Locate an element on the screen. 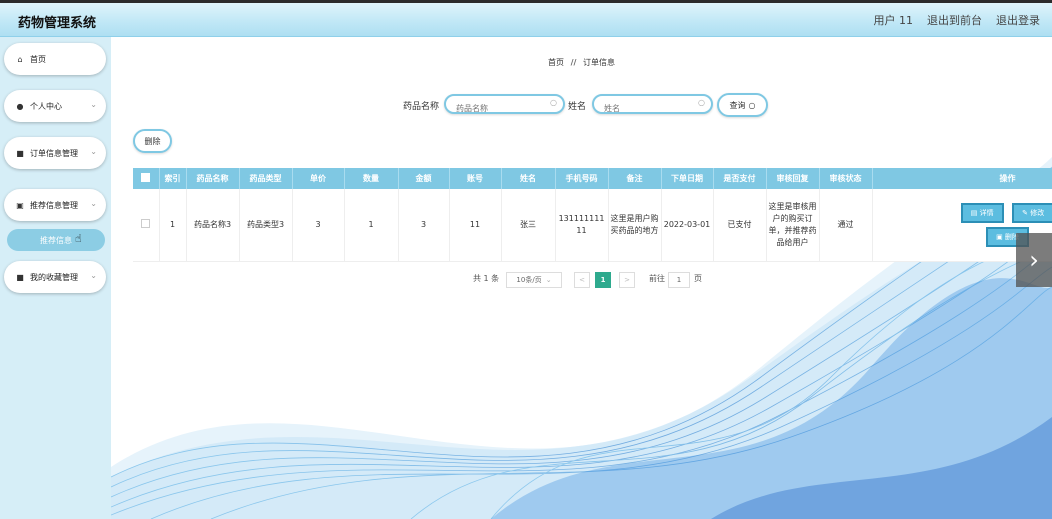  goto-prefix: 前往 is located at coordinates (657, 278).